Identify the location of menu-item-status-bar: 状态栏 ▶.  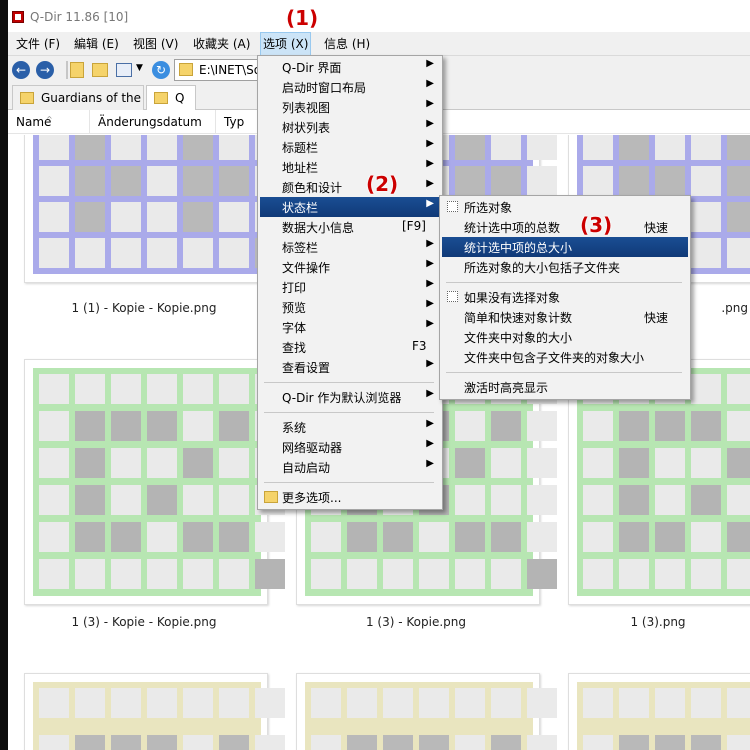
(350, 207).